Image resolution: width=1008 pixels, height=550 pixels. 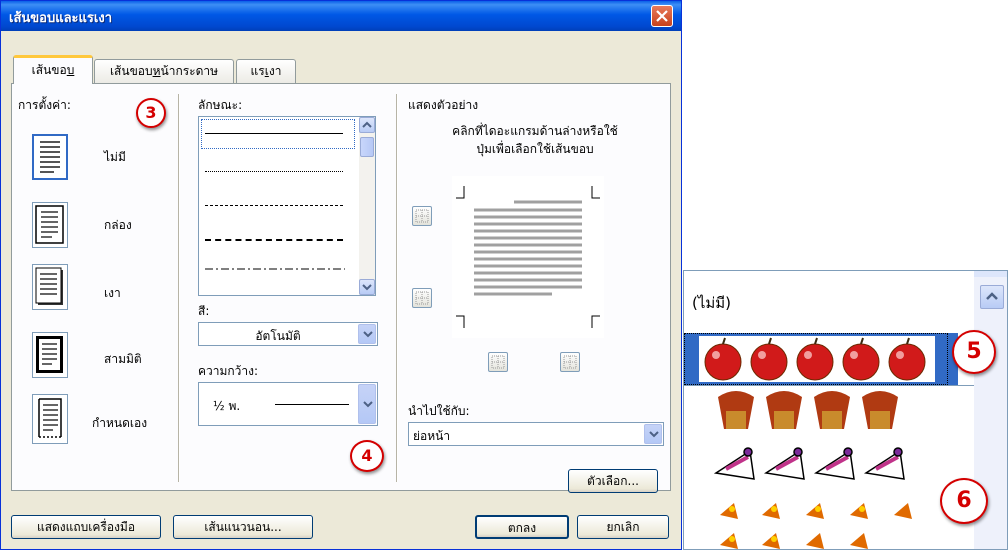 I want to click on bottom-border-button, so click(x=422, y=298).